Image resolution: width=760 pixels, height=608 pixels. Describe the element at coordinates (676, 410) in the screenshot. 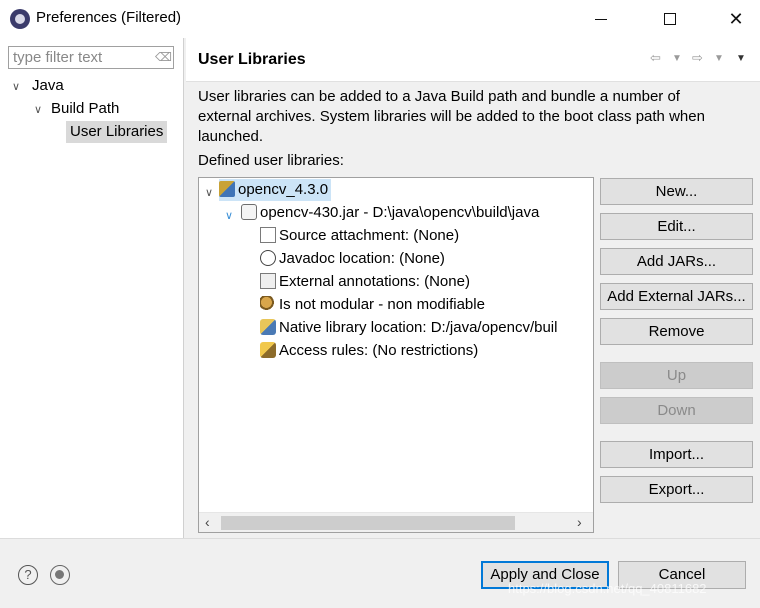

I see `down-button: Down` at that location.